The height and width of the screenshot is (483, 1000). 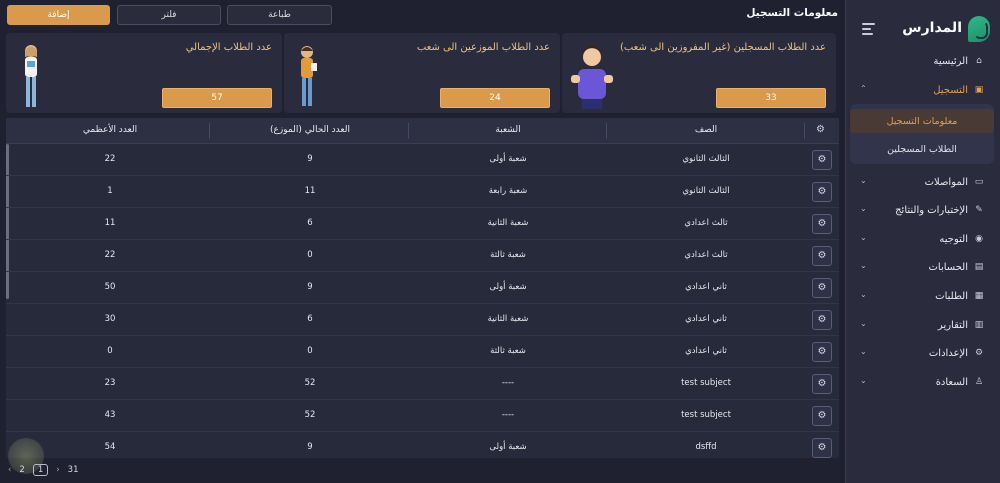 I want to click on exam-icon: ✎, so click(x=979, y=210).